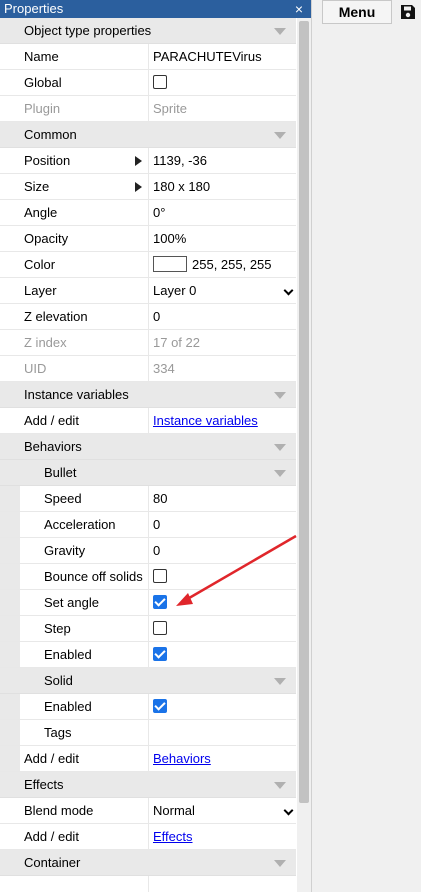 This screenshot has height=892, width=421. Describe the element at coordinates (160, 82) in the screenshot. I see `global-checkbox` at that location.